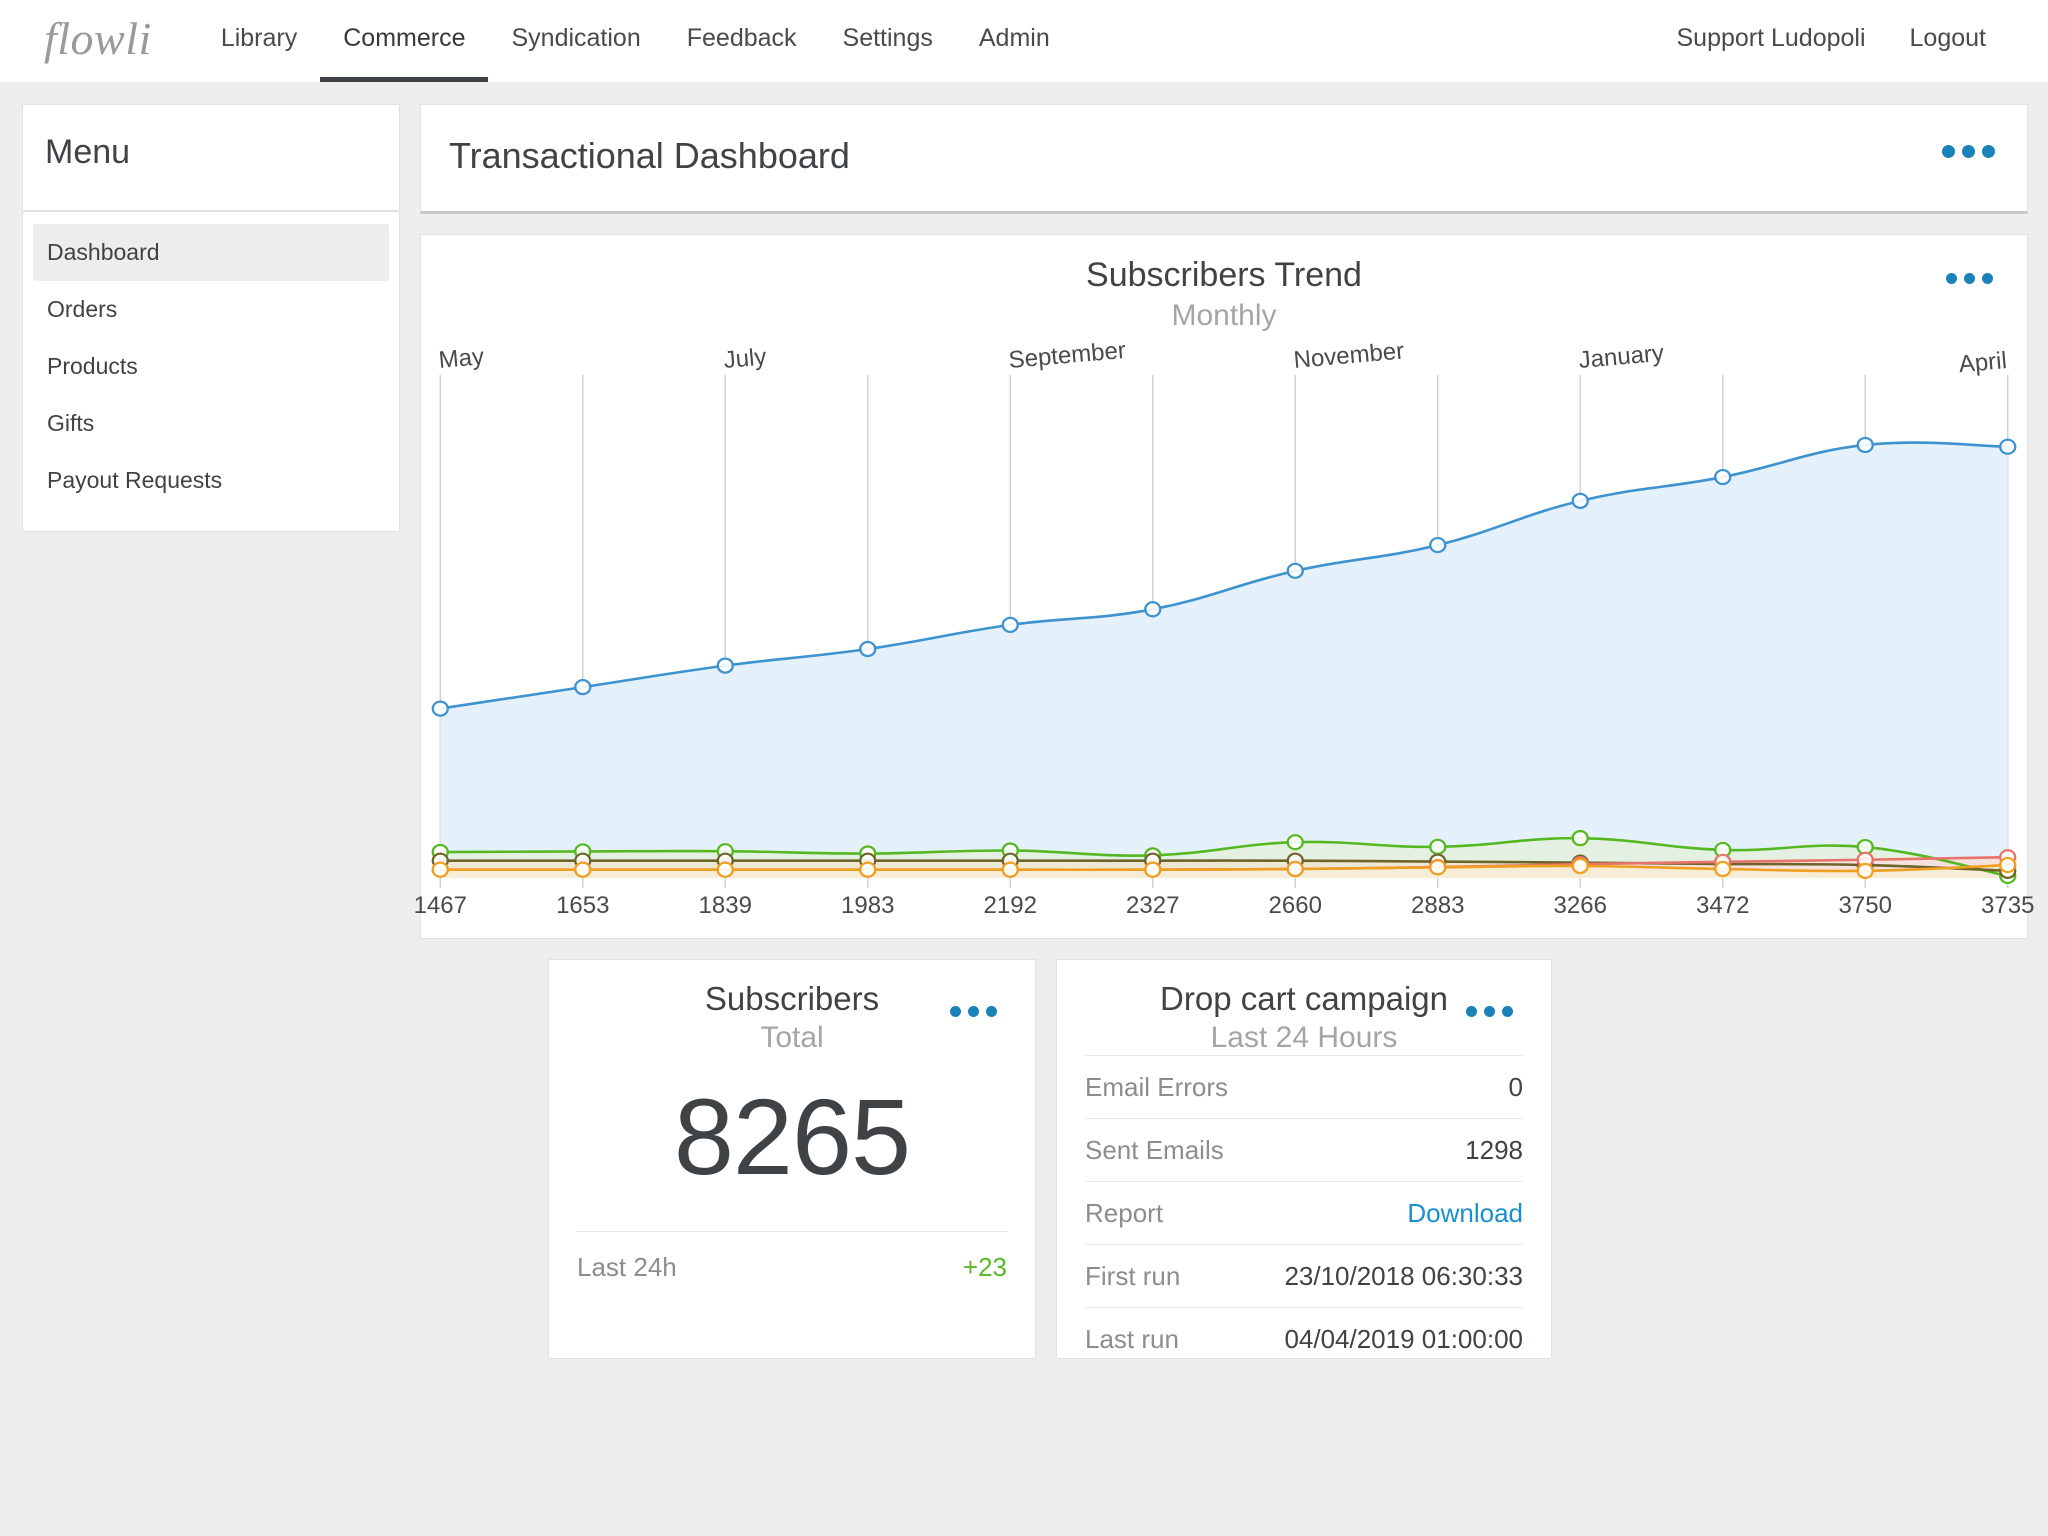 The width and height of the screenshot is (2048, 1536). I want to click on nav-item-settings: Settings, so click(888, 41).